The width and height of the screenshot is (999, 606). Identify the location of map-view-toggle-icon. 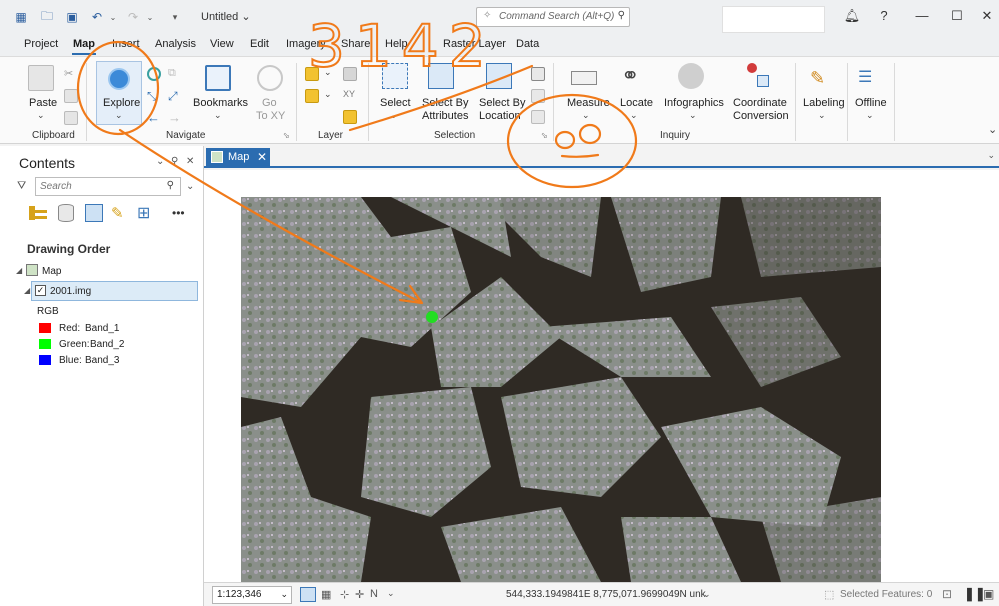
(308, 594).